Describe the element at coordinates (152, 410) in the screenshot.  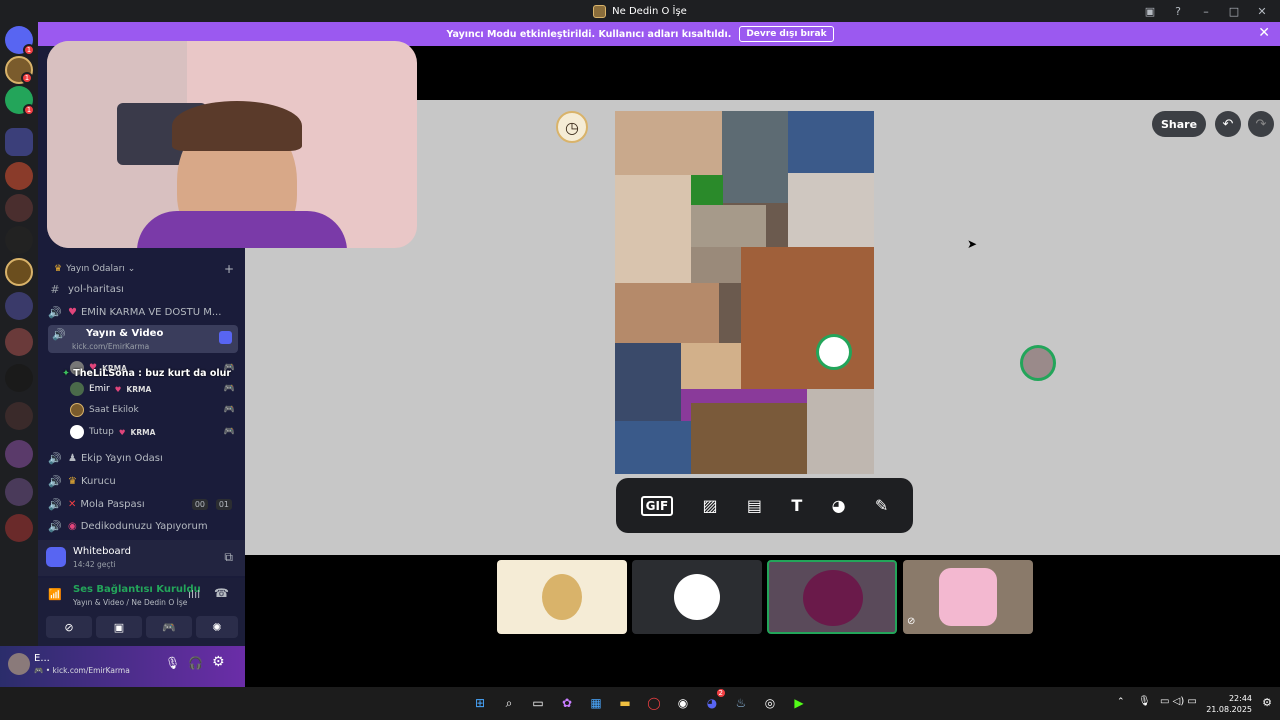
I see `voice-user: Saat Ekilok 🎮` at that location.